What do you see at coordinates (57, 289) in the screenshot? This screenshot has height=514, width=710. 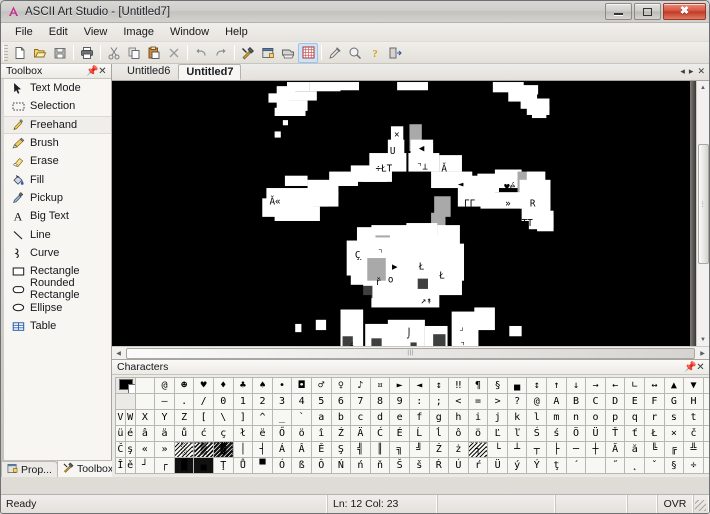 I see `sidebar-item-rounded-rectangle: Rounded Rectangle` at bounding box center [57, 289].